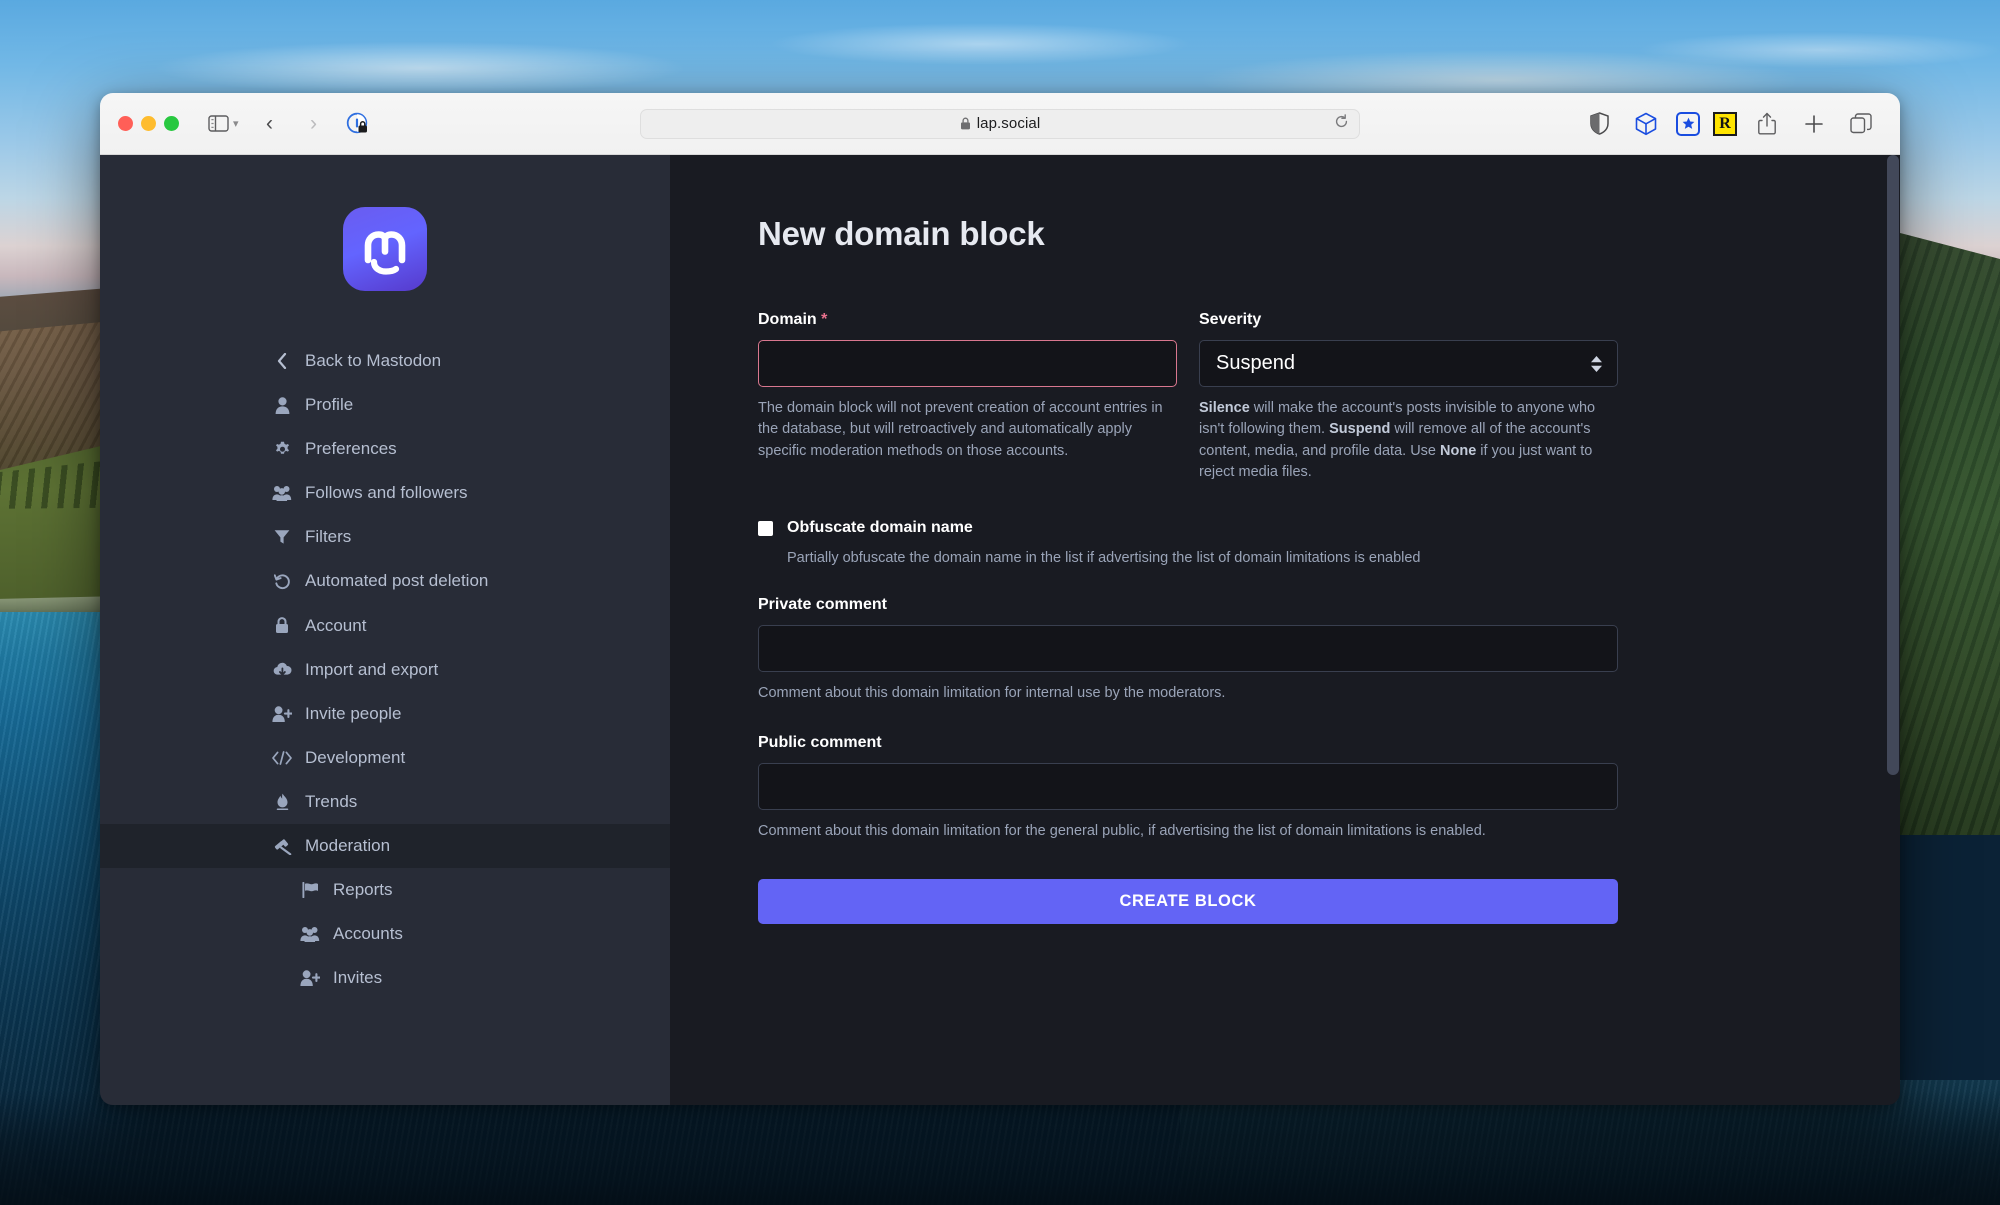  What do you see at coordinates (282, 361) in the screenshot?
I see `chevron-left-icon` at bounding box center [282, 361].